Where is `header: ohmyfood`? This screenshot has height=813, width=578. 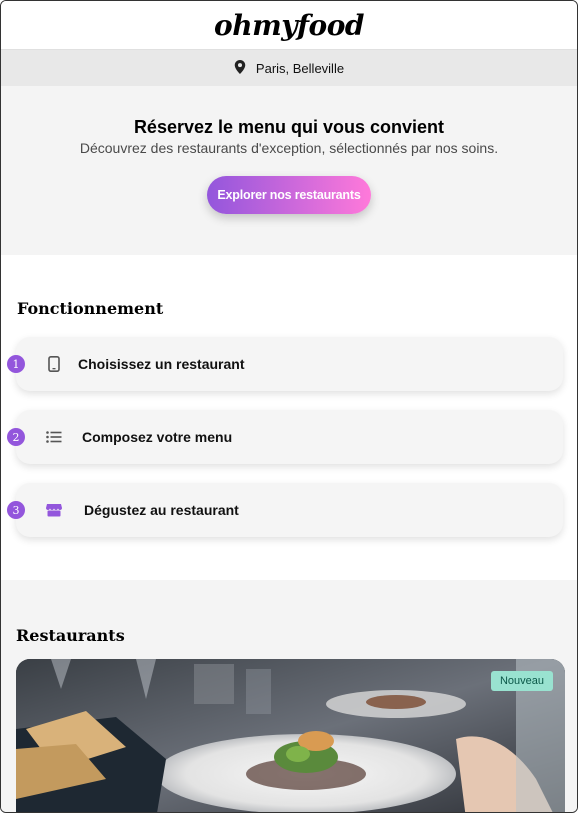 header: ohmyfood is located at coordinates (289, 25).